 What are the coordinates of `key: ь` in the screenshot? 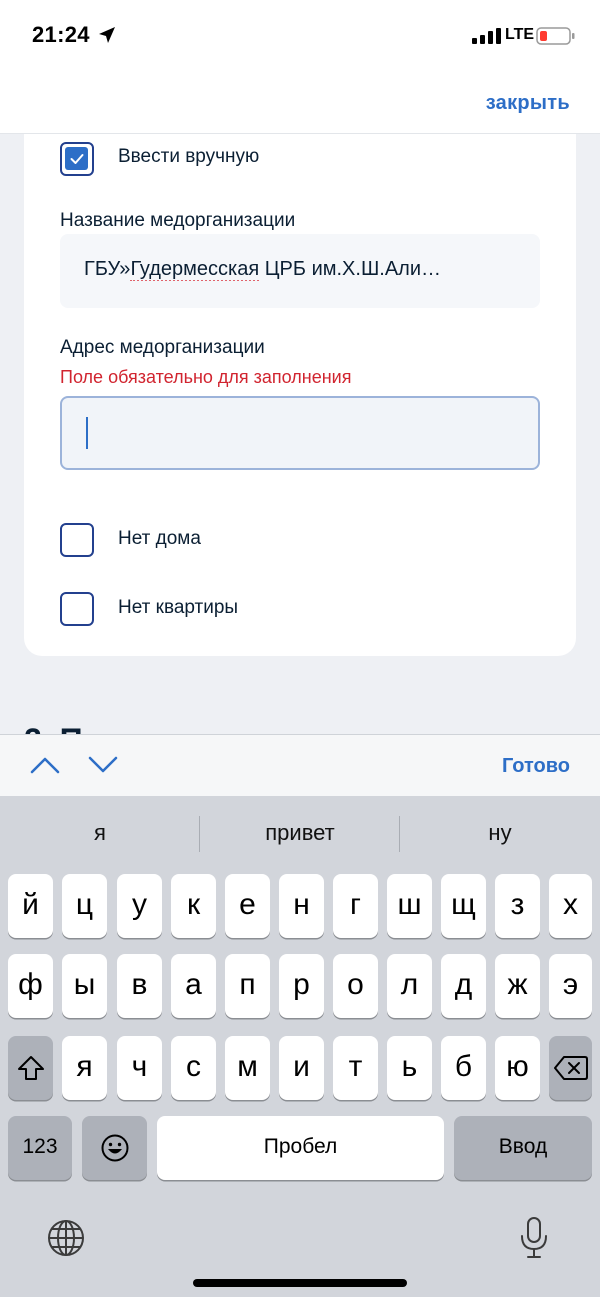 It's located at (409, 1068).